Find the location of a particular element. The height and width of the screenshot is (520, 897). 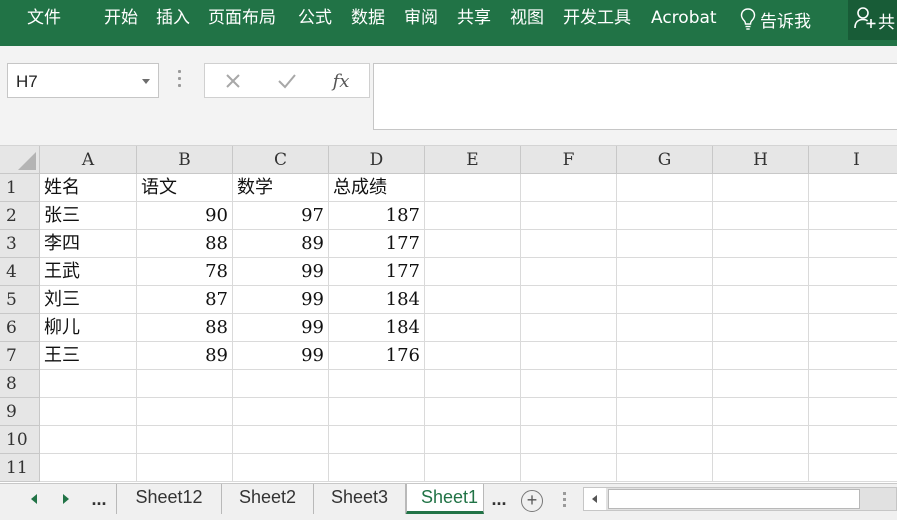

cell-e1 is located at coordinates (473, 188).